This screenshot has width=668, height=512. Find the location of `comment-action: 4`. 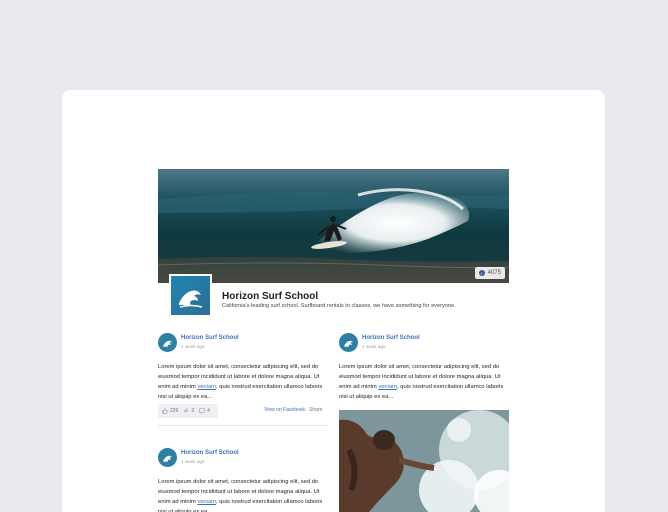

comment-action: 4 is located at coordinates (204, 411).